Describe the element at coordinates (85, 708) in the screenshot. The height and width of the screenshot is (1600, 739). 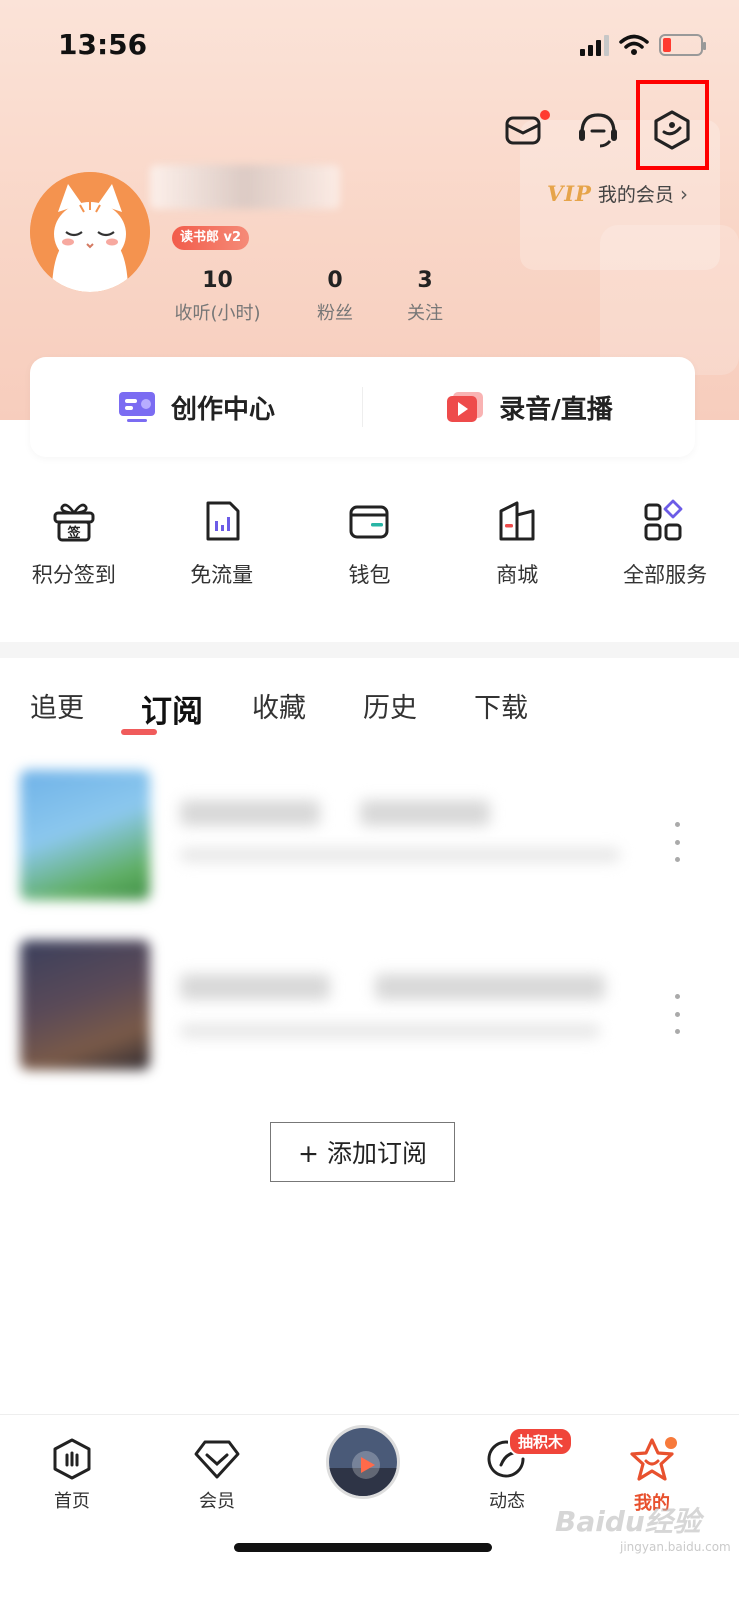
I see `tab-follow-updates: 追更` at that location.